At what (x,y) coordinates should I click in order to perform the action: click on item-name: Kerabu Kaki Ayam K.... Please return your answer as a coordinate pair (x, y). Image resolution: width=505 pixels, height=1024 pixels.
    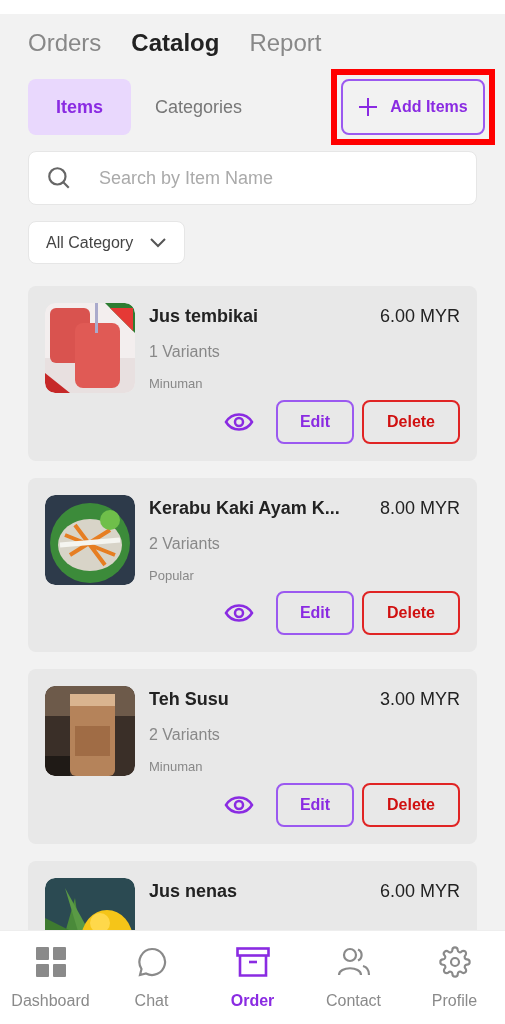
    Looking at the image, I should click on (244, 508).